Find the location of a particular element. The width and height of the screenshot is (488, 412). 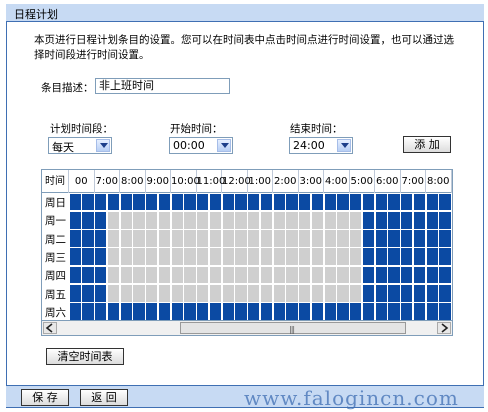

period-select: 每天 is located at coordinates (80, 145).